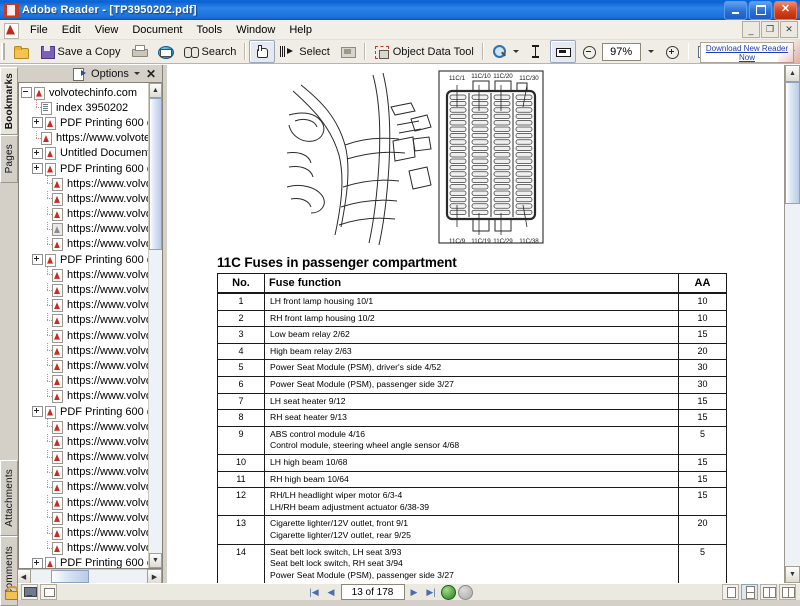 This screenshot has width=800, height=606. Describe the element at coordinates (155, 90) in the screenshot. I see `scroll-up-button: ▲` at that location.